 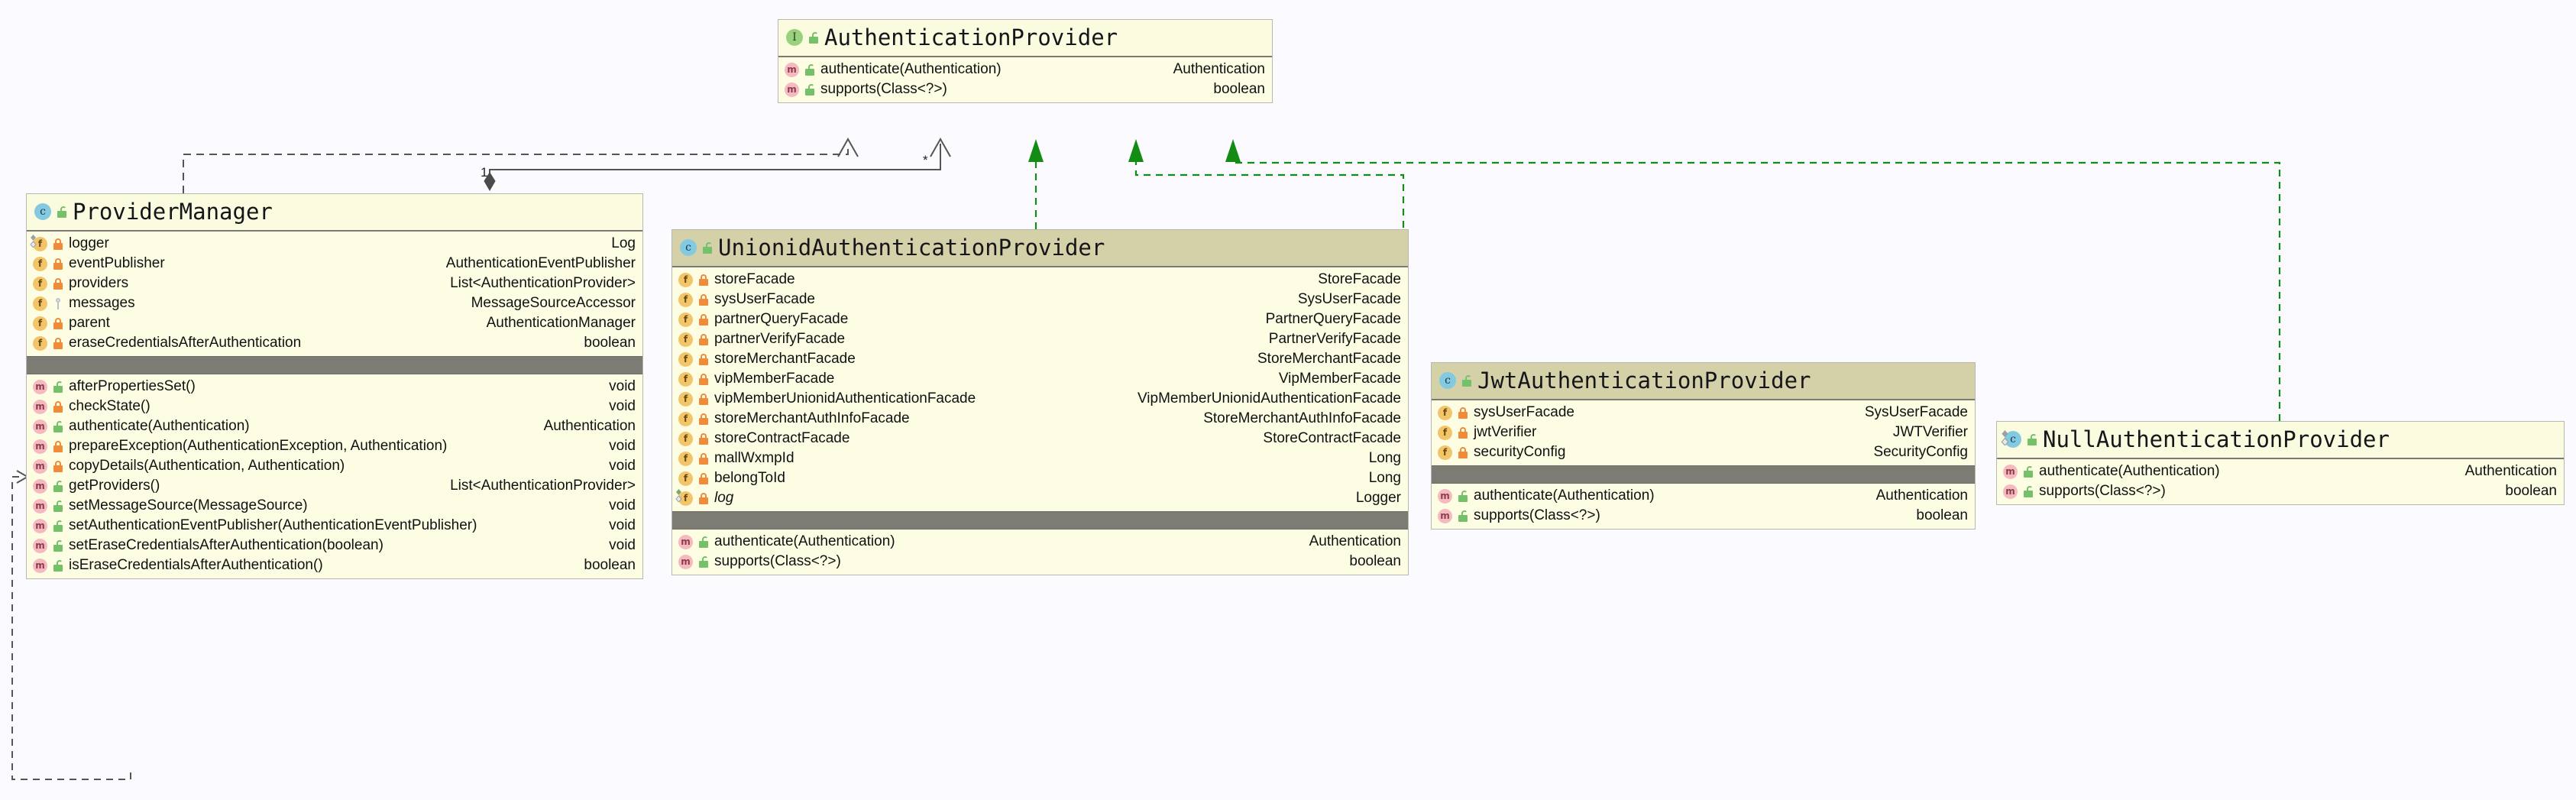 What do you see at coordinates (1644, 381) in the screenshot?
I see `class-name: JwtAuthenticationProvider` at bounding box center [1644, 381].